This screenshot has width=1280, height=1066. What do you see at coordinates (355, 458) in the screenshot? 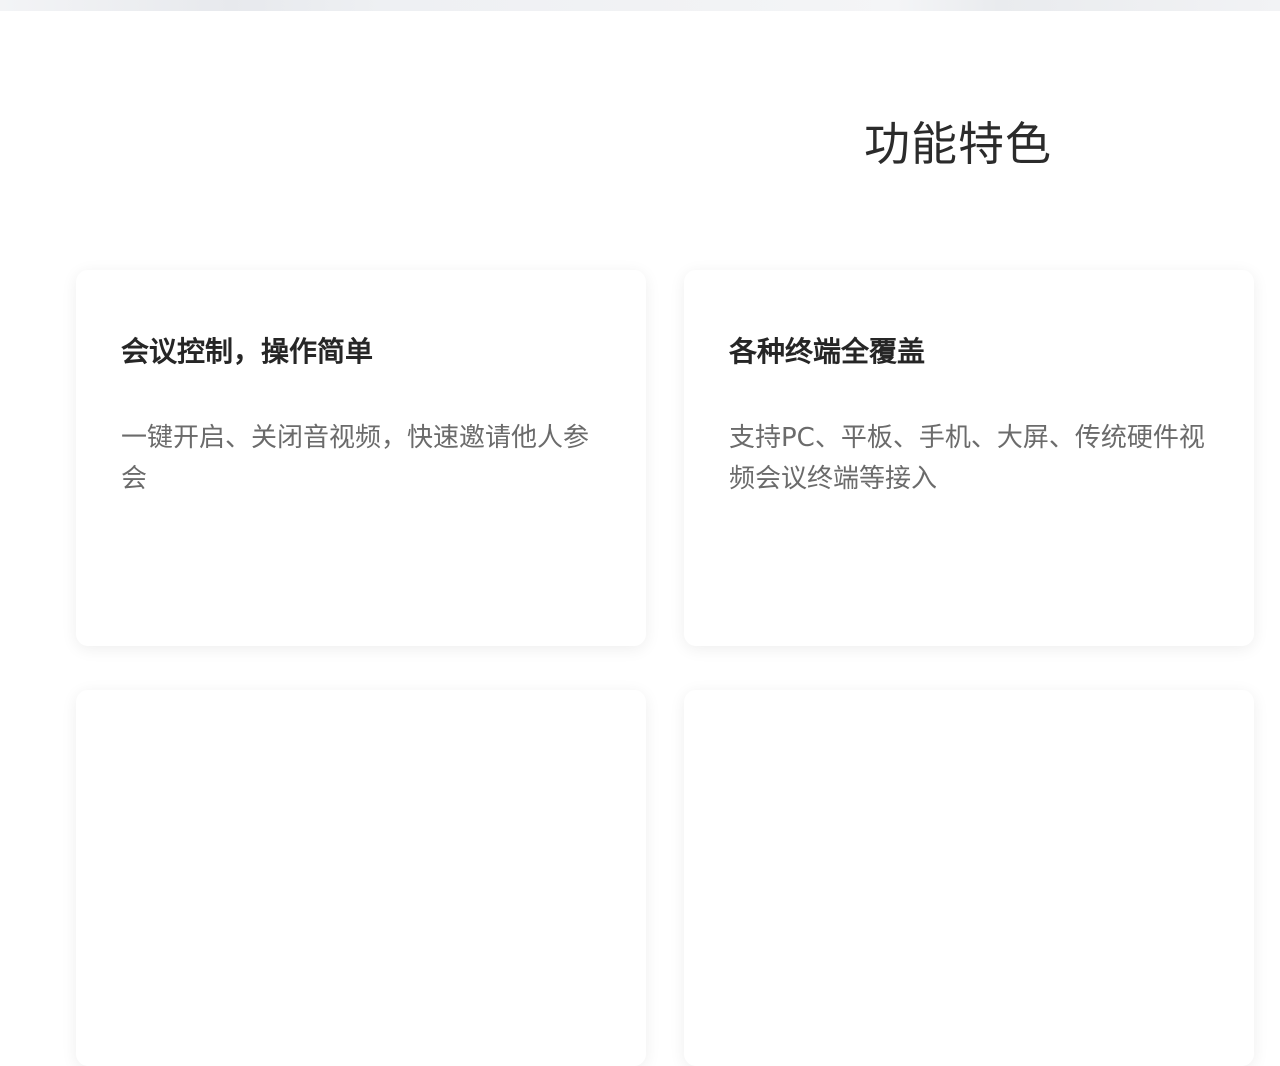
I see `feature-card-description: 一键开启、关闭音视频，快速邀请他人参会` at bounding box center [355, 458].